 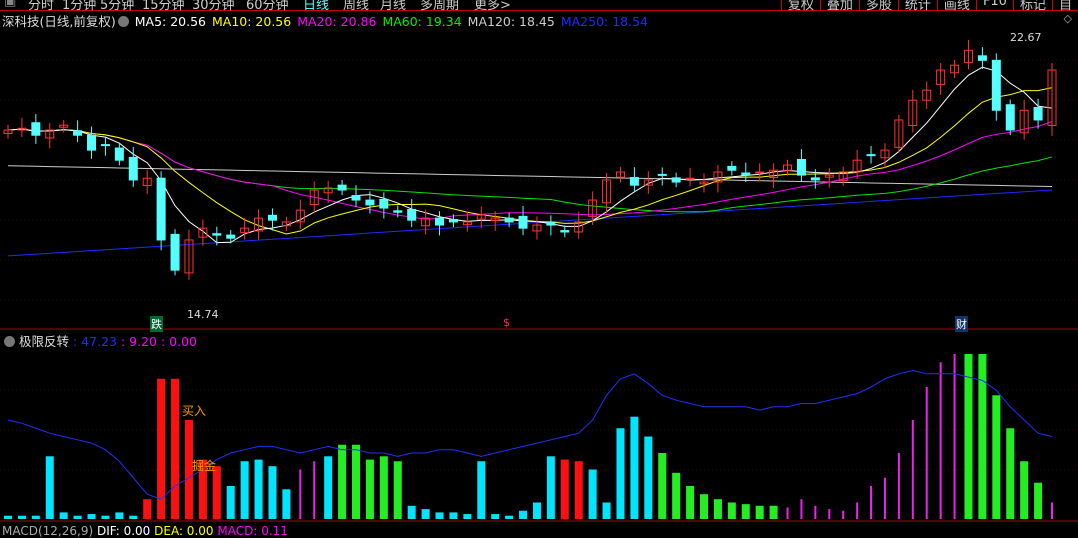 What do you see at coordinates (961, 324) in the screenshot?
I see `cai-marker: 财` at bounding box center [961, 324].